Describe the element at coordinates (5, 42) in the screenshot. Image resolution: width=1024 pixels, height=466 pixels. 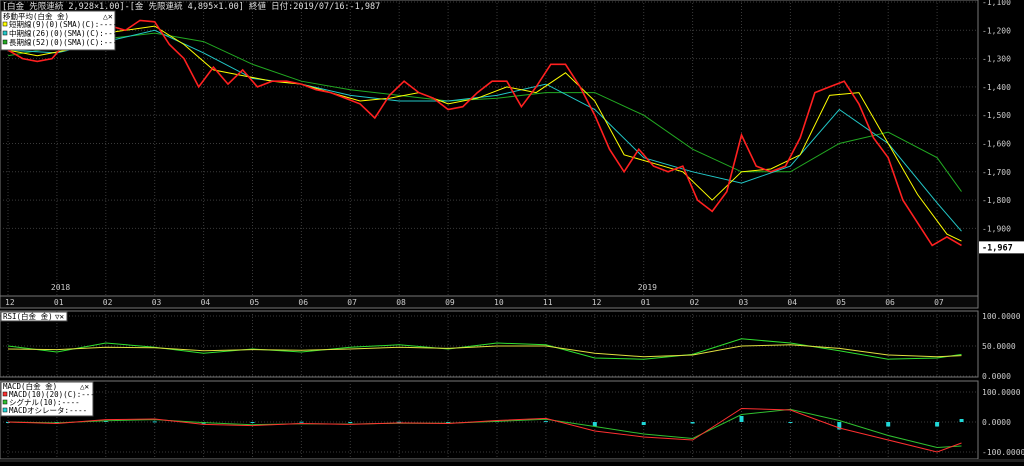
I see `sma52-swatch` at that location.